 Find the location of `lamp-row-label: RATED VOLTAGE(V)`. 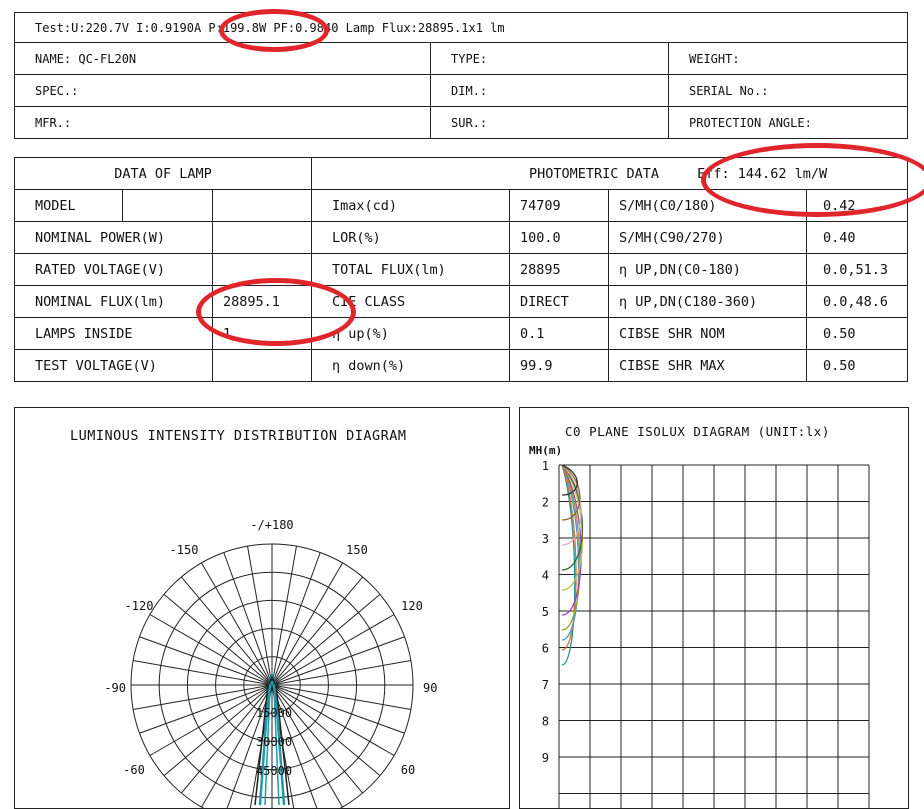

lamp-row-label: RATED VOLTAGE(V) is located at coordinates (113, 269).